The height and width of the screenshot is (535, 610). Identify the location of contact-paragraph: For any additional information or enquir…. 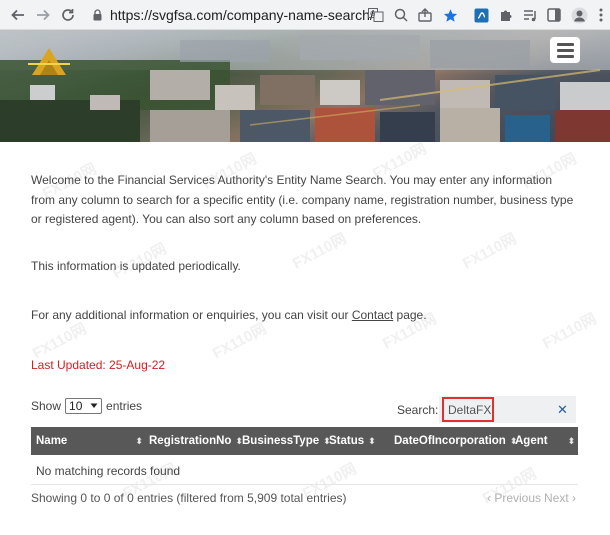
(303, 316).